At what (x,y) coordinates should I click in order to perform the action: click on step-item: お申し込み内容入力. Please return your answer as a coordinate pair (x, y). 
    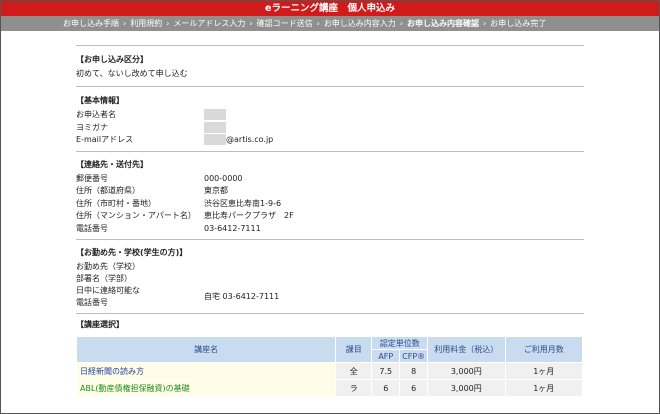
    Looking at the image, I should click on (359, 23).